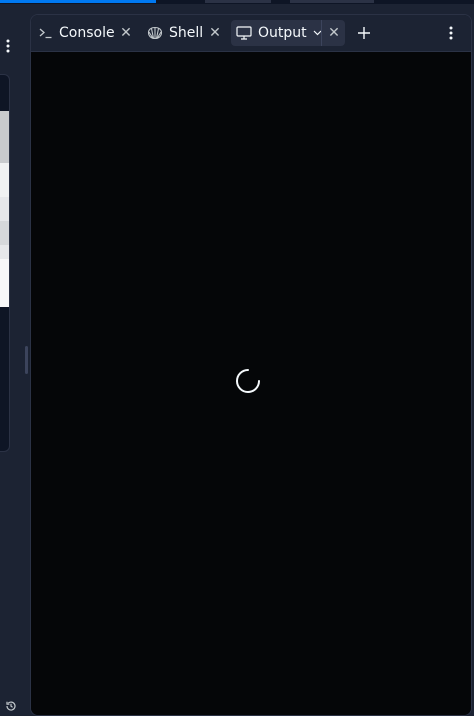 The image size is (474, 716). I want to click on tab-output: Output, so click(279, 33).